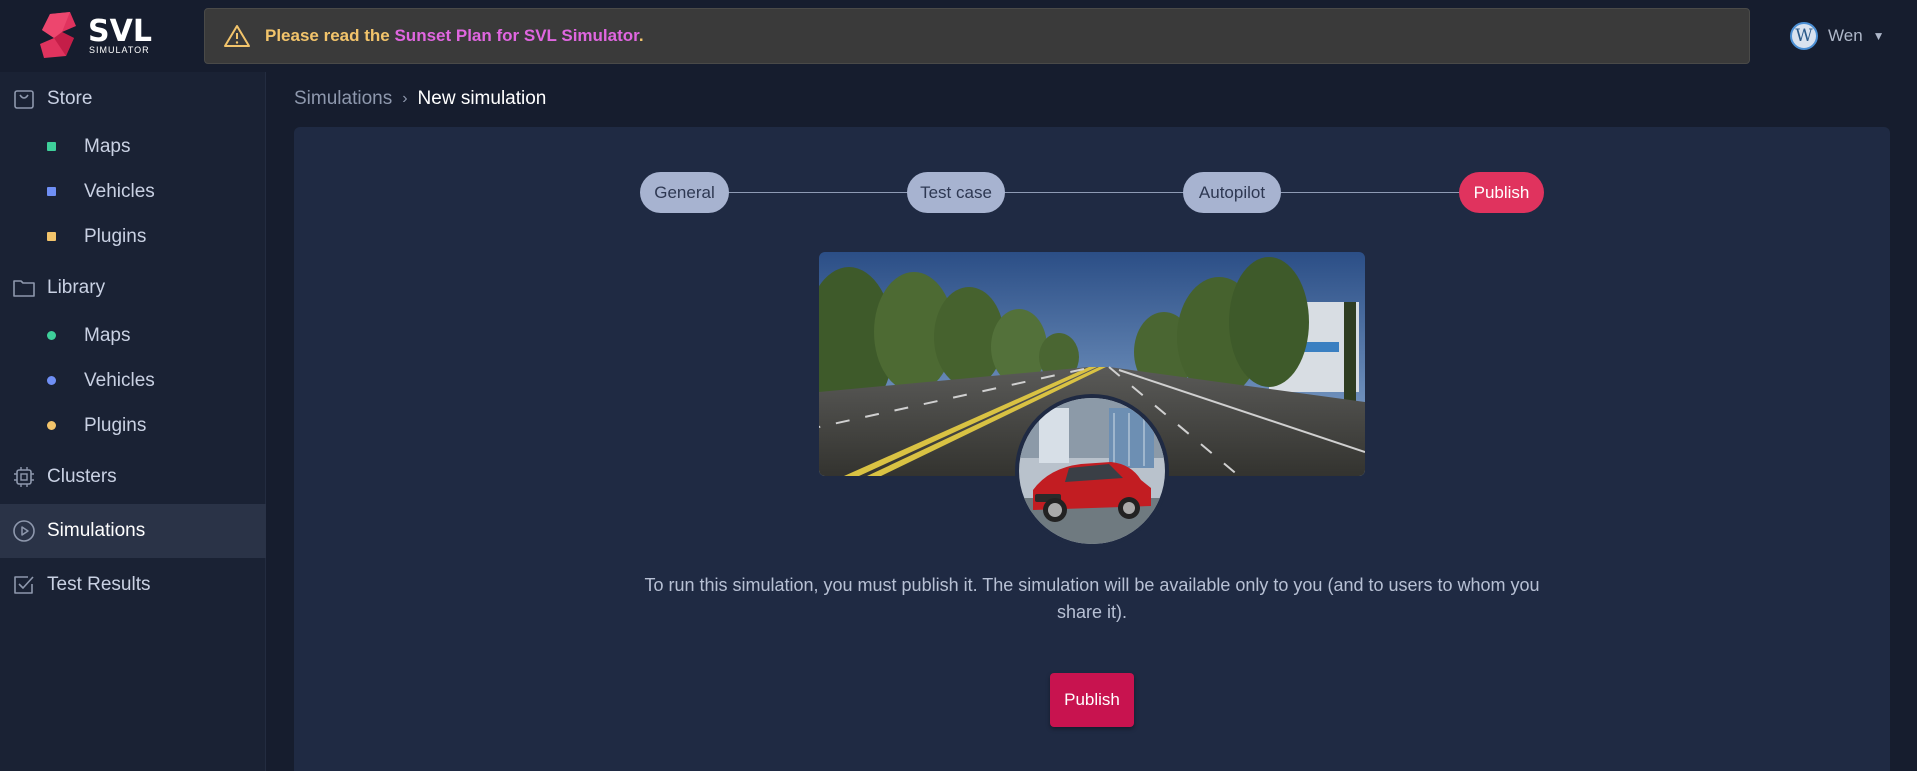  I want to click on play-circle-icon, so click(24, 531).